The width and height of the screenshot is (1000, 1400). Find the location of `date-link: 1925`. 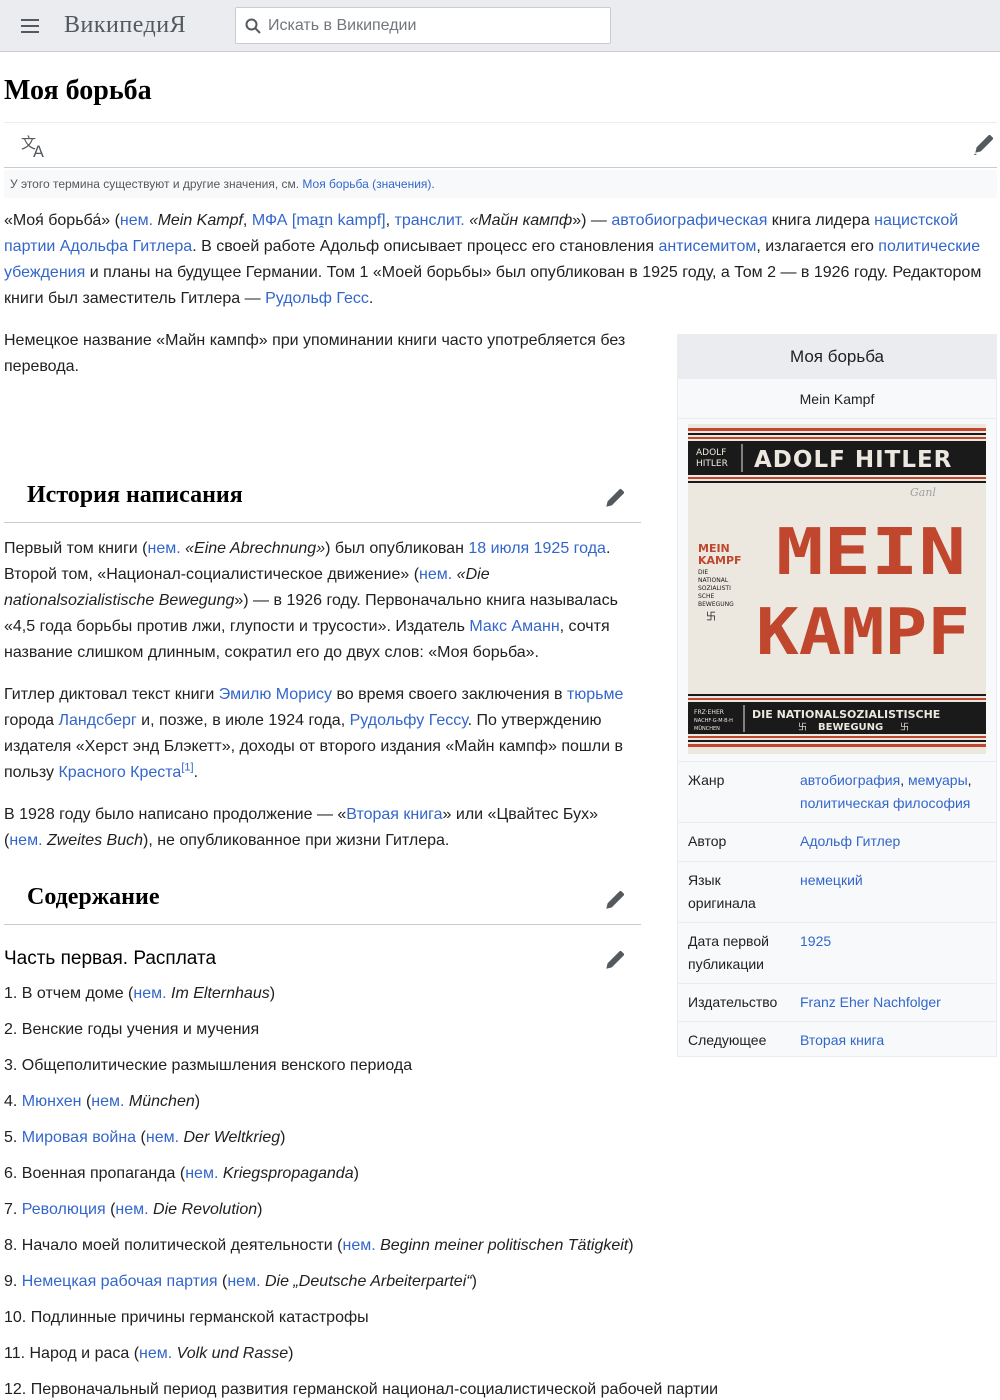

date-link: 1925 is located at coordinates (815, 941).